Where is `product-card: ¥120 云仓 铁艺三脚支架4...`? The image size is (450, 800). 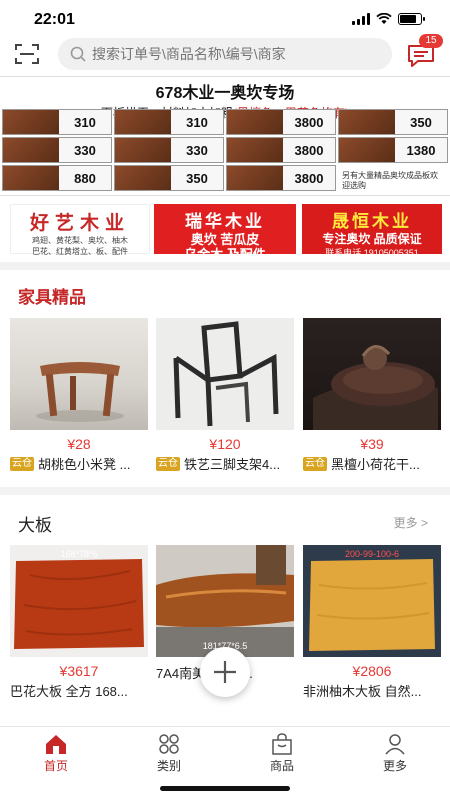 product-card: ¥120 云仓 铁艺三脚支架4... is located at coordinates (225, 395).